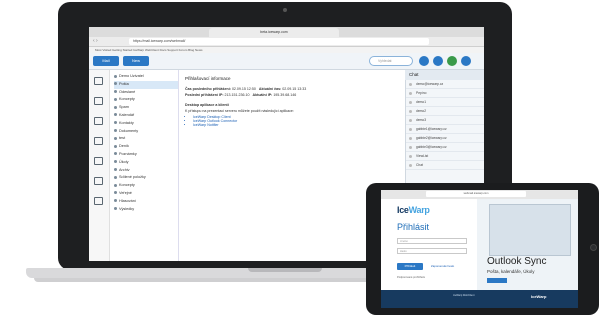  What do you see at coordinates (126, 122) in the screenshot?
I see `folder-label: Kontakty` at bounding box center [126, 122].